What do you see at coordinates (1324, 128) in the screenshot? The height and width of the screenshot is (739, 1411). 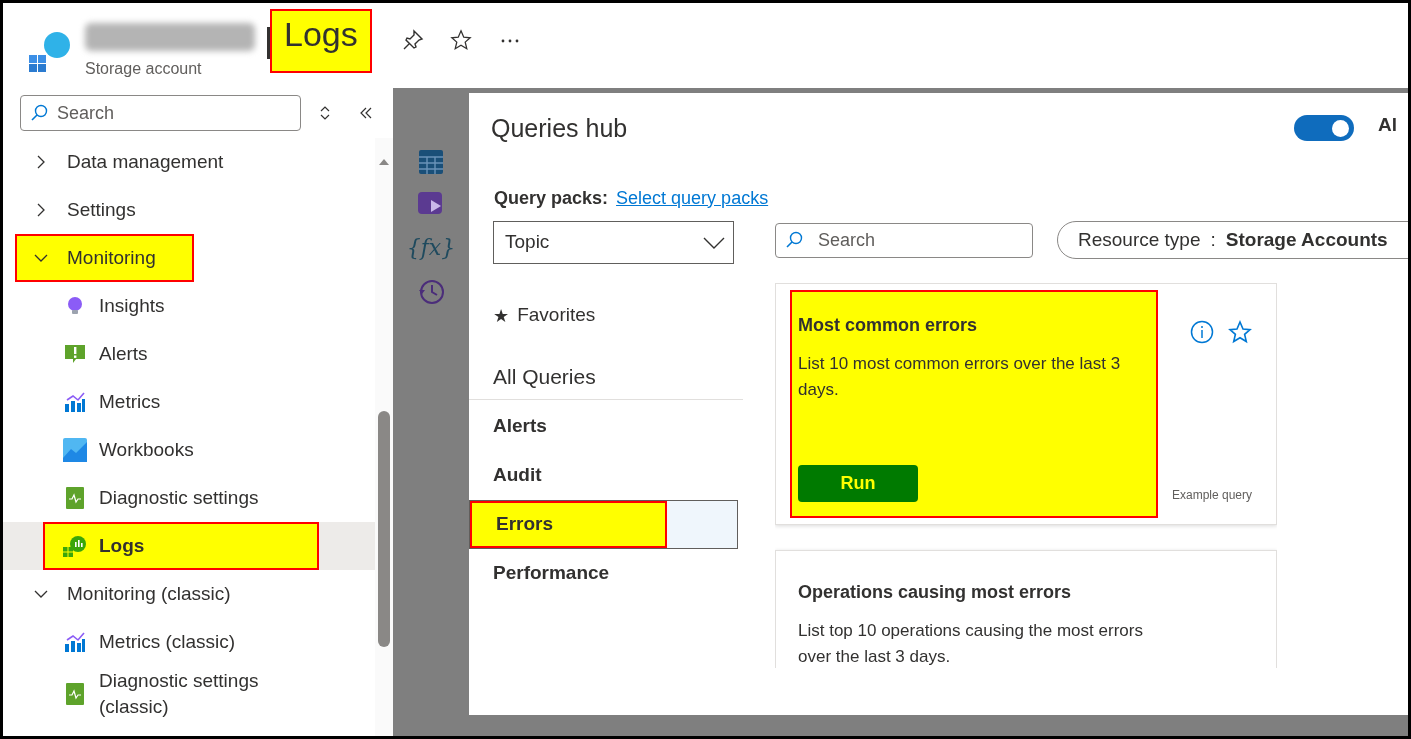 I see `toggle-switch` at bounding box center [1324, 128].